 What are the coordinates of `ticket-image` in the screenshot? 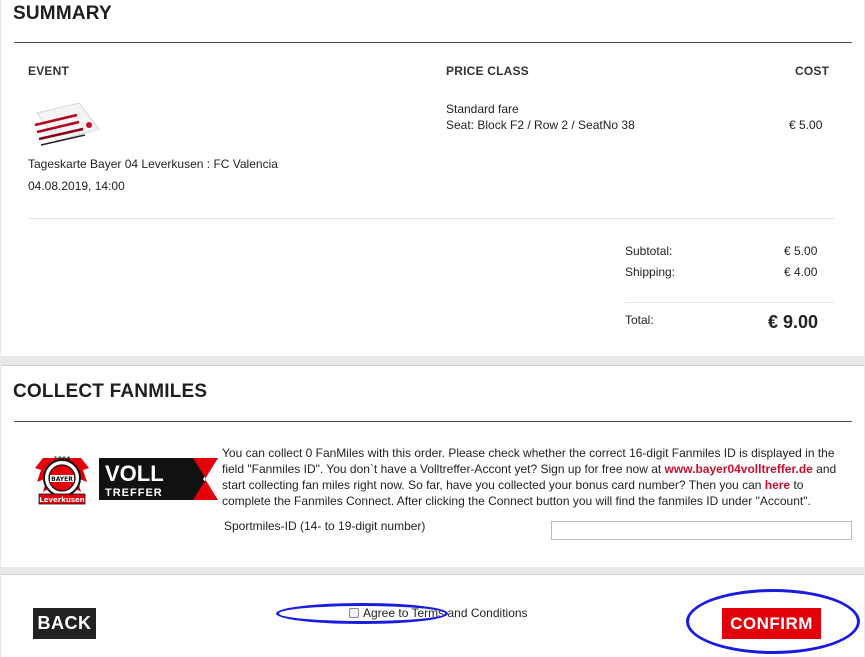 It's located at (67, 124).